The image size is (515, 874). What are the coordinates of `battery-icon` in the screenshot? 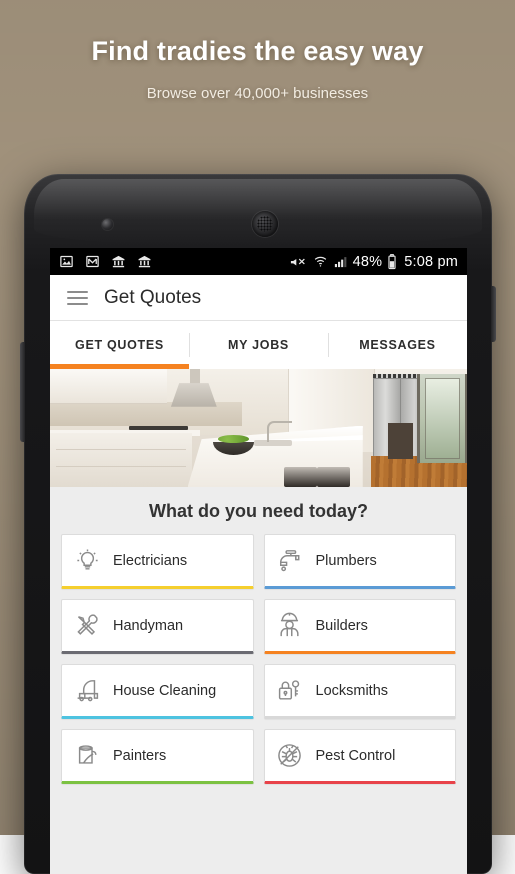 It's located at (392, 262).